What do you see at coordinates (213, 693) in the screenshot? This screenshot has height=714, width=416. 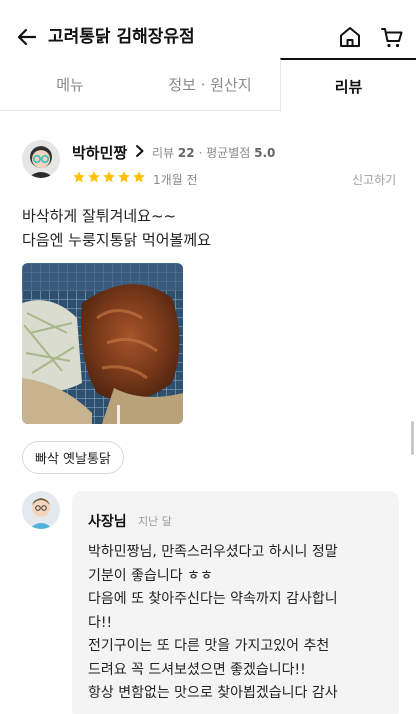 I see `reply-text-line: 항상 변함없는 맛으로 찾아뵙겠습니다 감사` at bounding box center [213, 693].